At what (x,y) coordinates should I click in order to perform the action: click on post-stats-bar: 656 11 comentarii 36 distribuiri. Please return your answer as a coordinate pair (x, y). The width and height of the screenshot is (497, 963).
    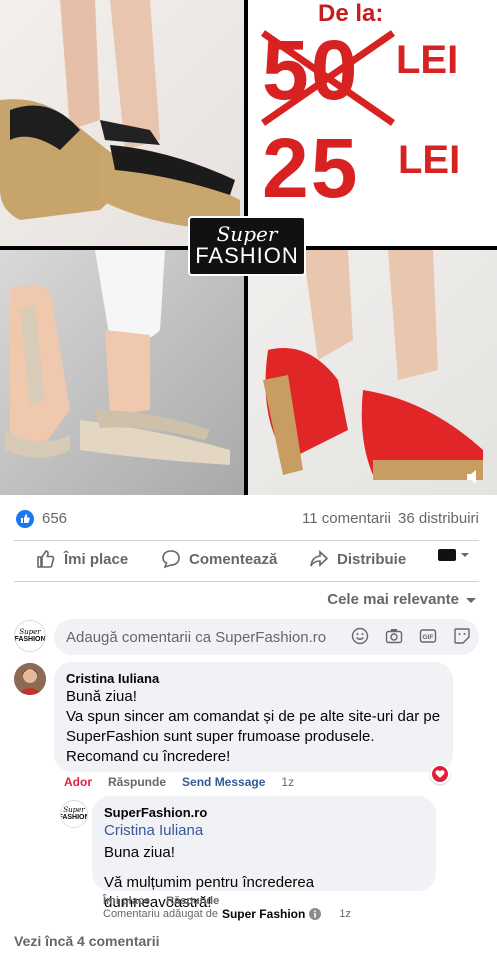
    Looking at the image, I should click on (248, 520).